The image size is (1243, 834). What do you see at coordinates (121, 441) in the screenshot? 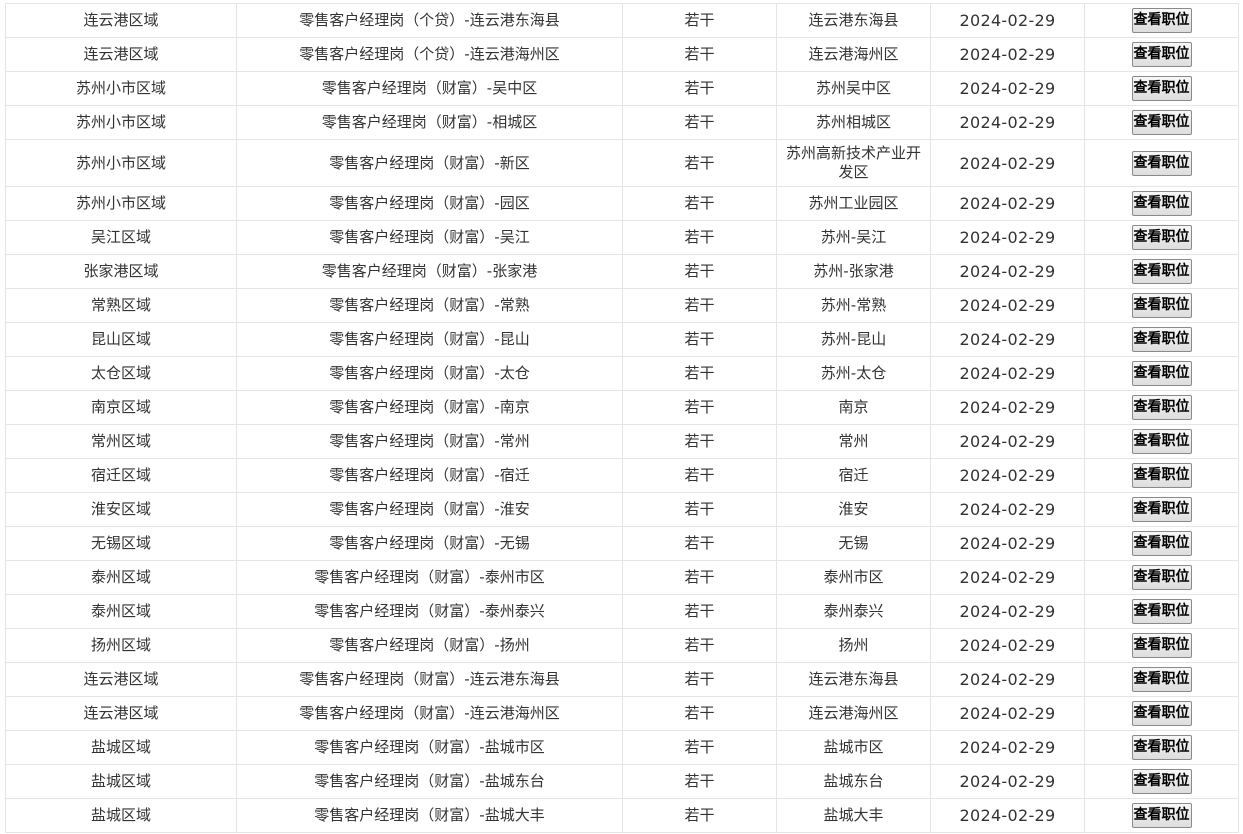
I see `region-cell: 常州区域` at bounding box center [121, 441].